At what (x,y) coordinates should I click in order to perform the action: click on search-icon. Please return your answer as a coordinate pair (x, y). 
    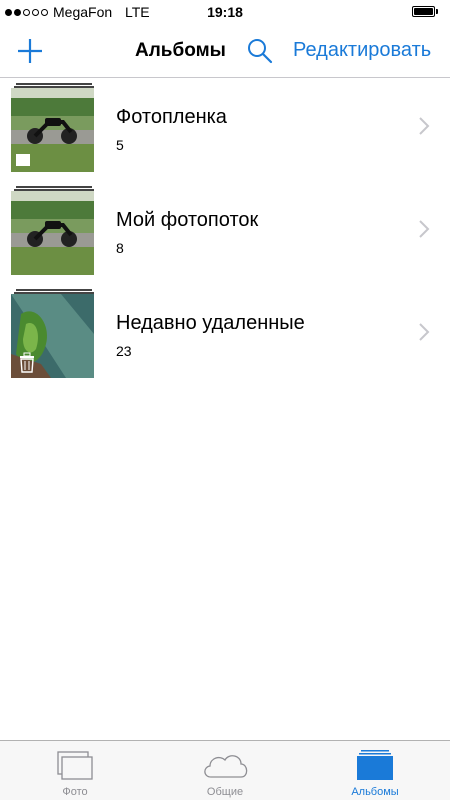
    Looking at the image, I should click on (260, 51).